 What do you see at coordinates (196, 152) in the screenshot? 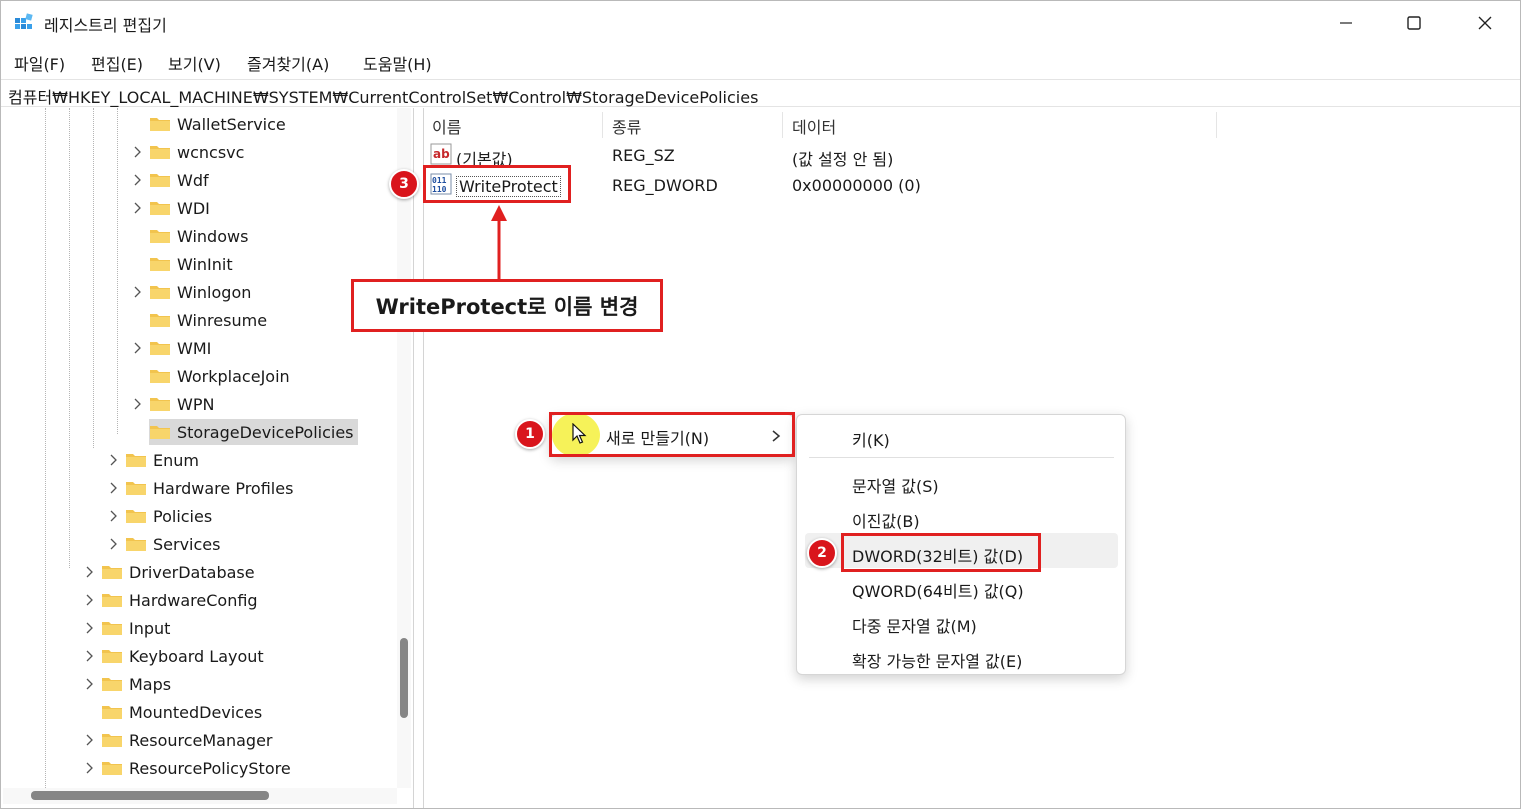
I see `tree-node: wcncsvc` at bounding box center [196, 152].